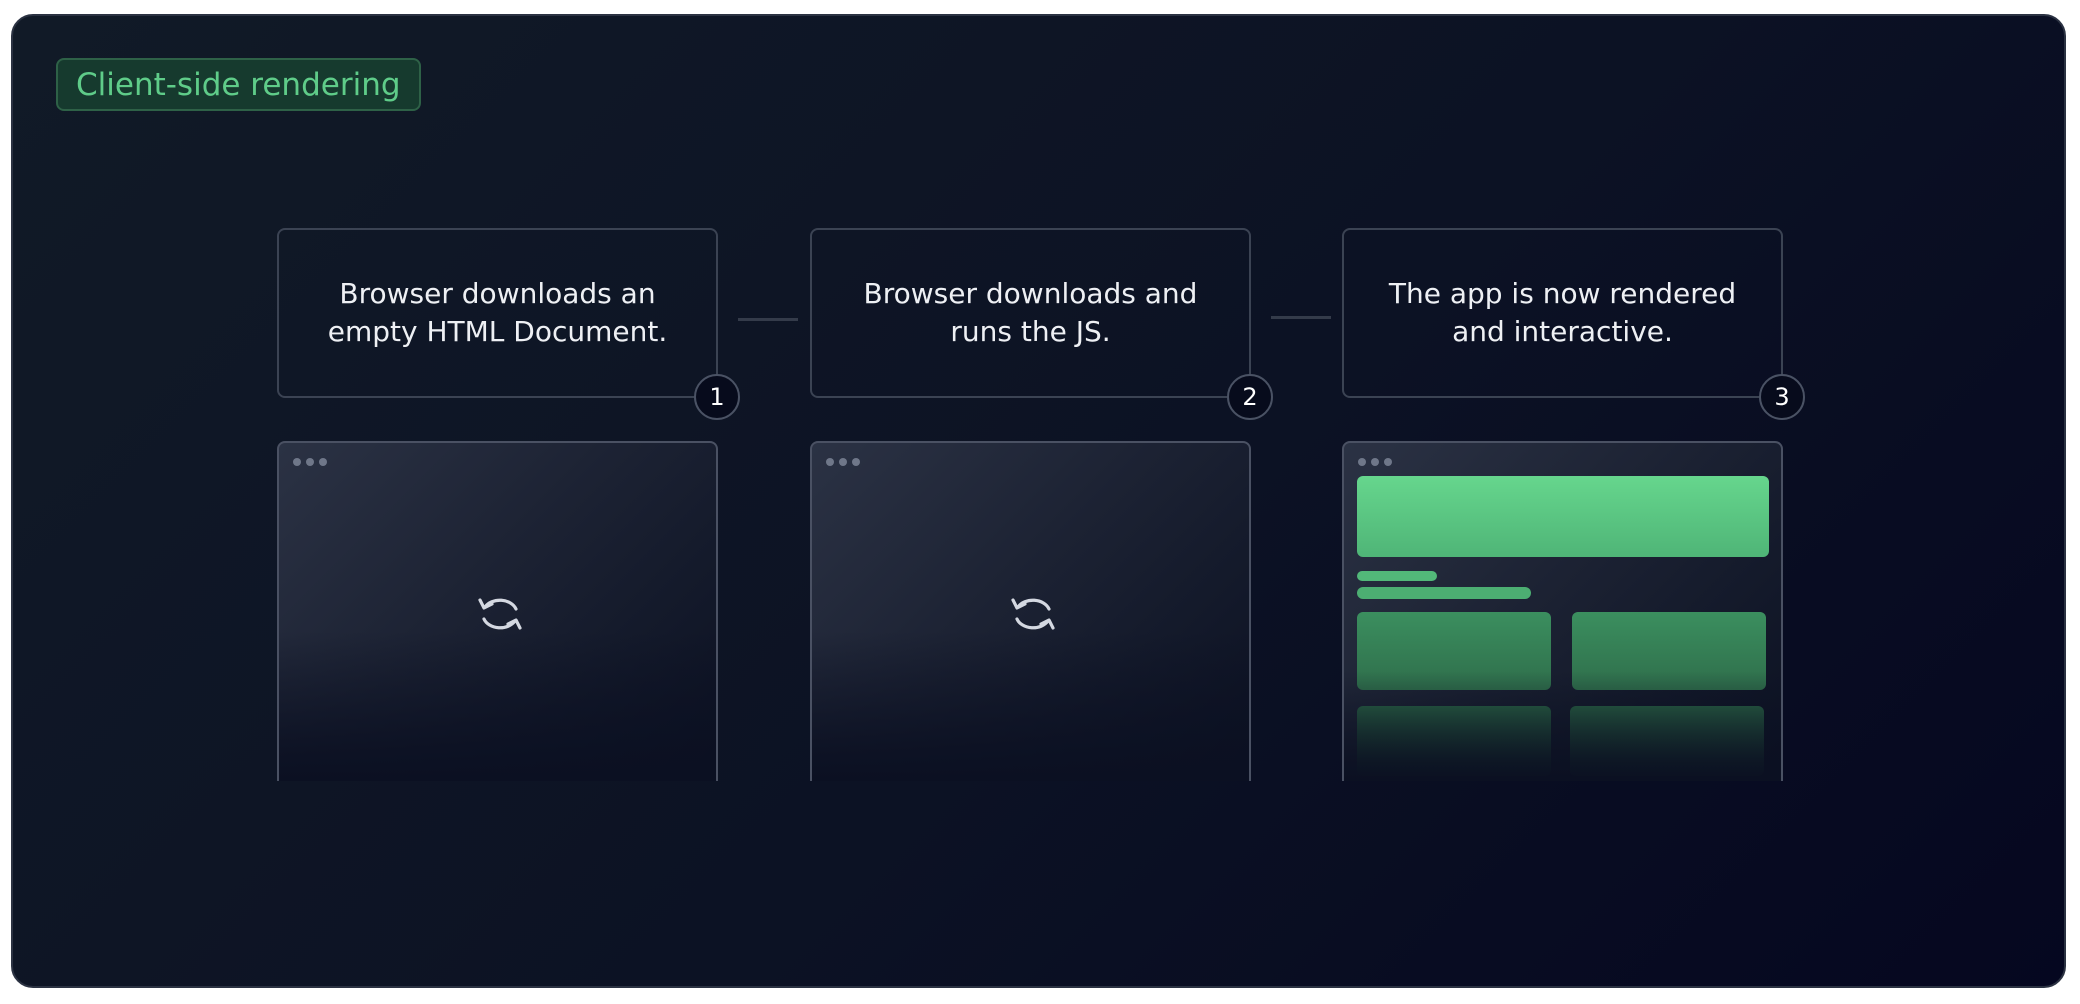 The image size is (2080, 1004). I want to click on step-text-3: The app is now rendered and interactive., so click(1562, 312).